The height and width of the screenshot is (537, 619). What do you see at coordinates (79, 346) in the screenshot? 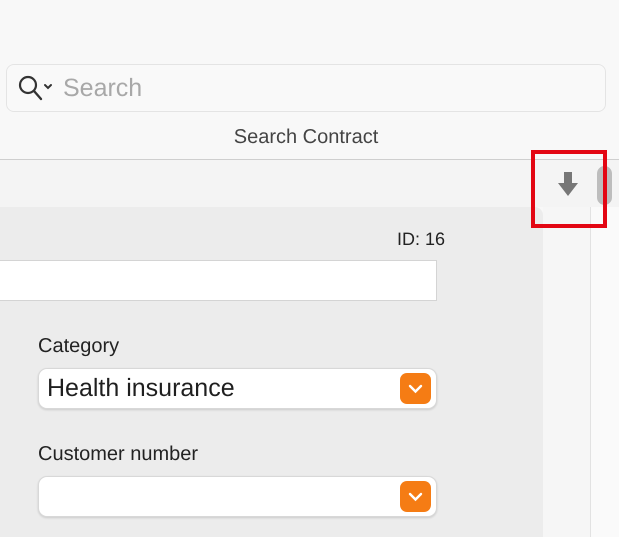
I see `field-label: Category` at bounding box center [79, 346].